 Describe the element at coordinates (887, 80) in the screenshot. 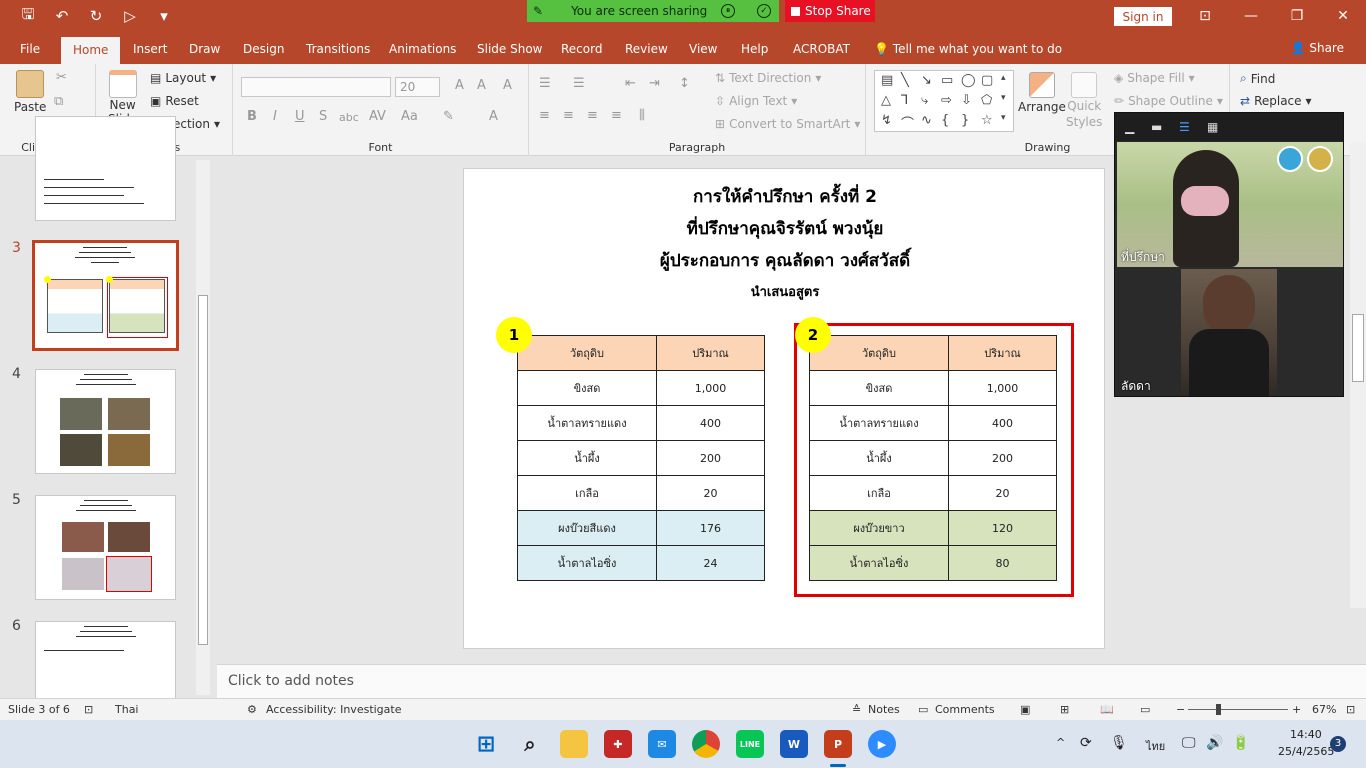

I see `textbox-shape-icon: ▤` at that location.